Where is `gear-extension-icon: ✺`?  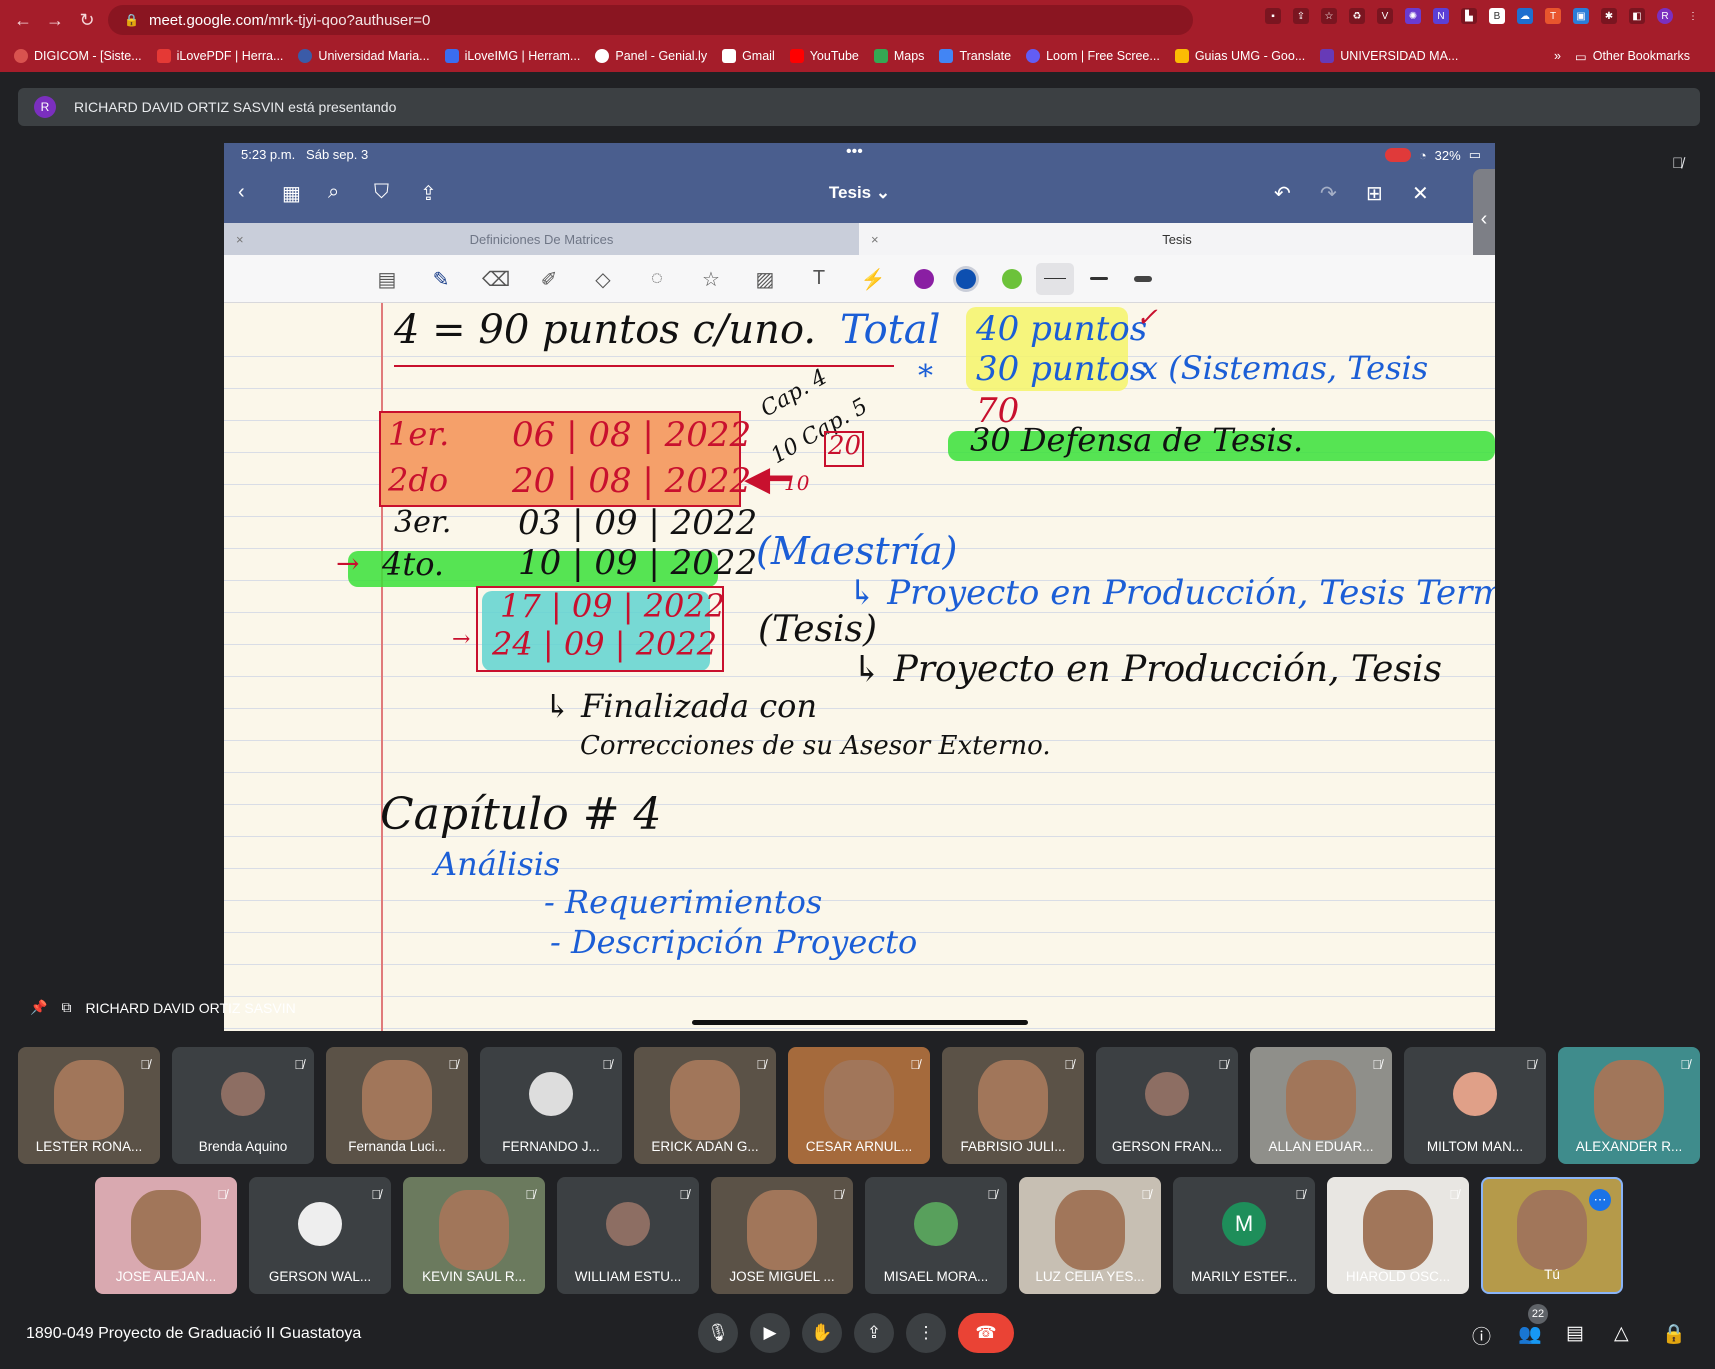 gear-extension-icon: ✺ is located at coordinates (1413, 16).